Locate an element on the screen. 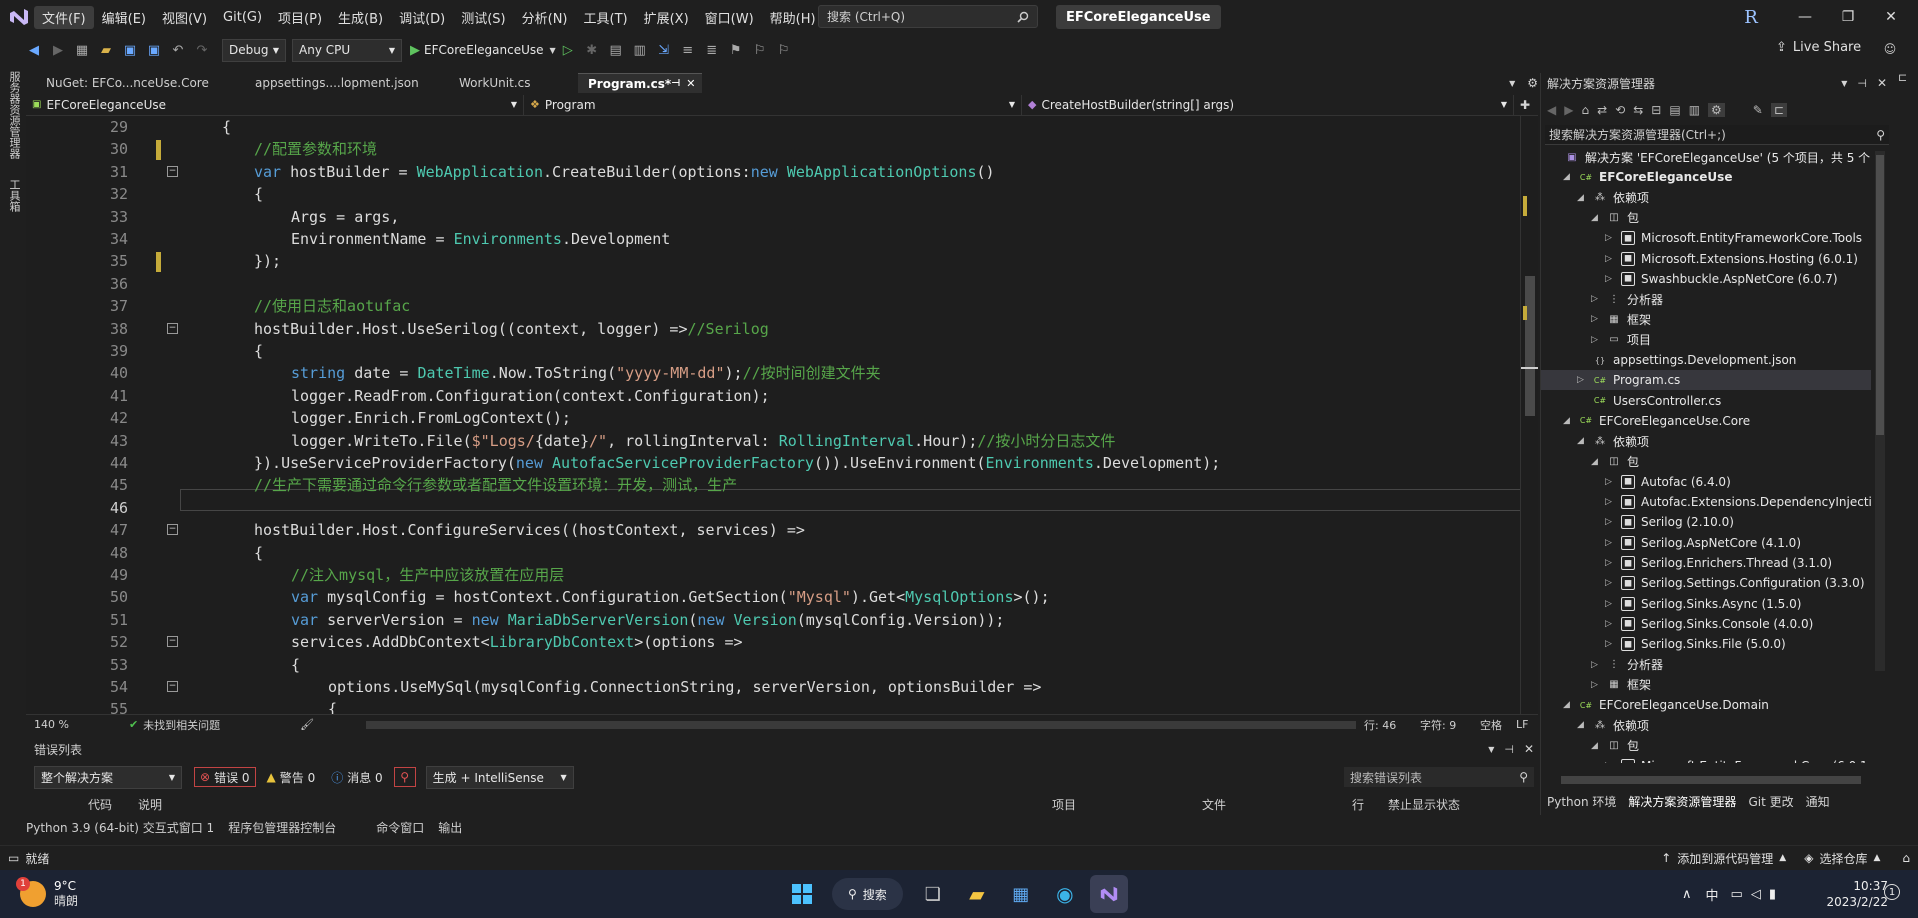 The image size is (1918, 918). tree-item: ▷ ◼ Serilog.Settings.Configuration (3.3.0) is located at coordinates (1735, 583).